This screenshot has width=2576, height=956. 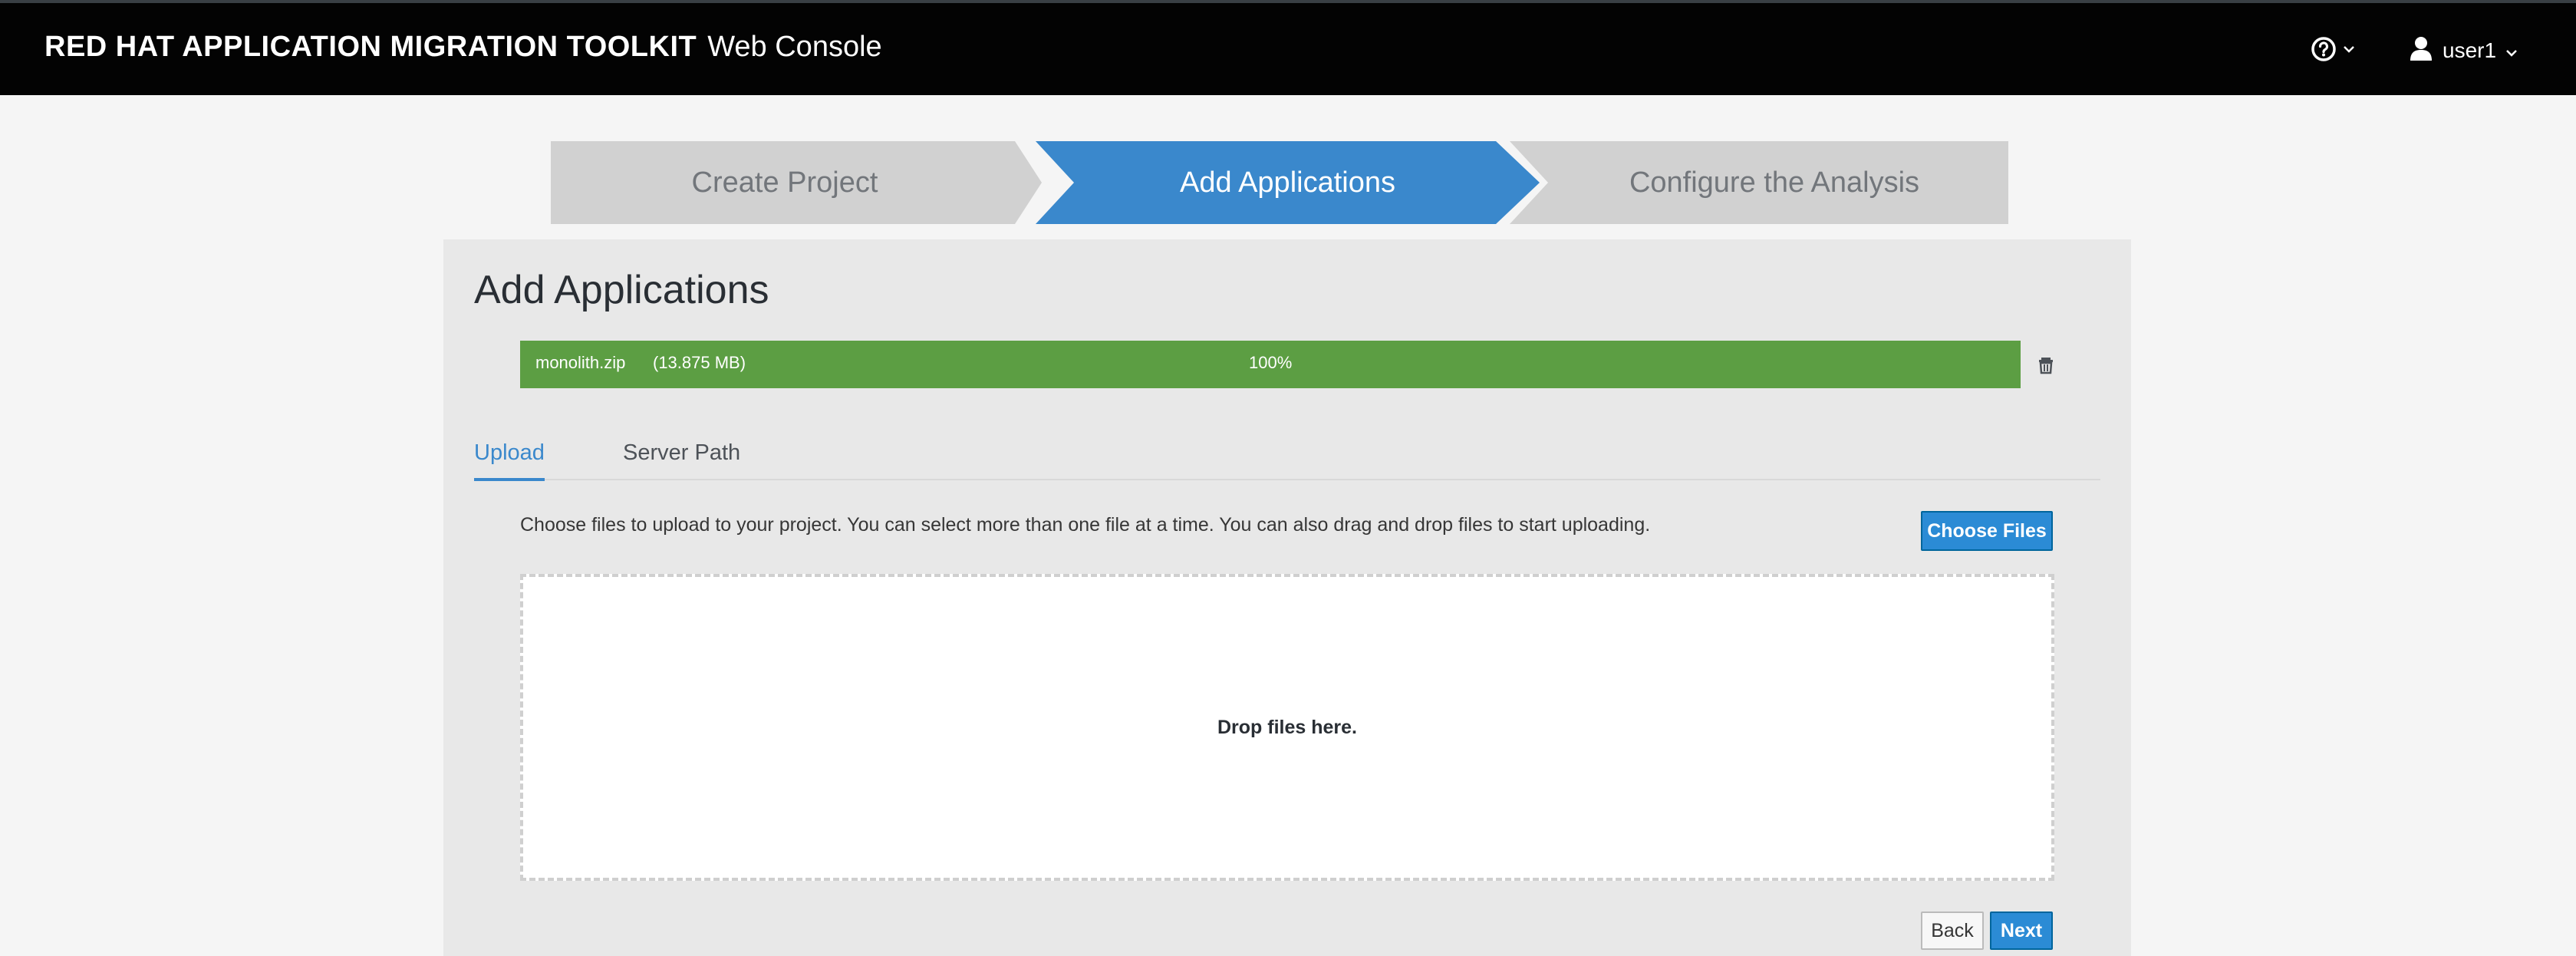 I want to click on progress-percent: 100%, so click(x=1271, y=362).